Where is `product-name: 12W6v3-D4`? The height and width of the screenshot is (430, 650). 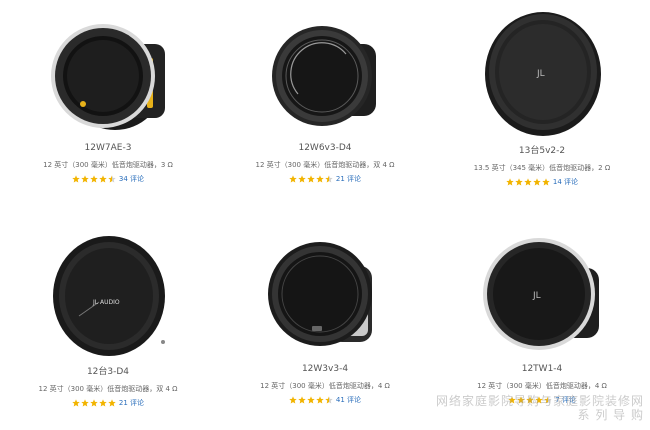 product-name: 12W6v3-D4 is located at coordinates (325, 148).